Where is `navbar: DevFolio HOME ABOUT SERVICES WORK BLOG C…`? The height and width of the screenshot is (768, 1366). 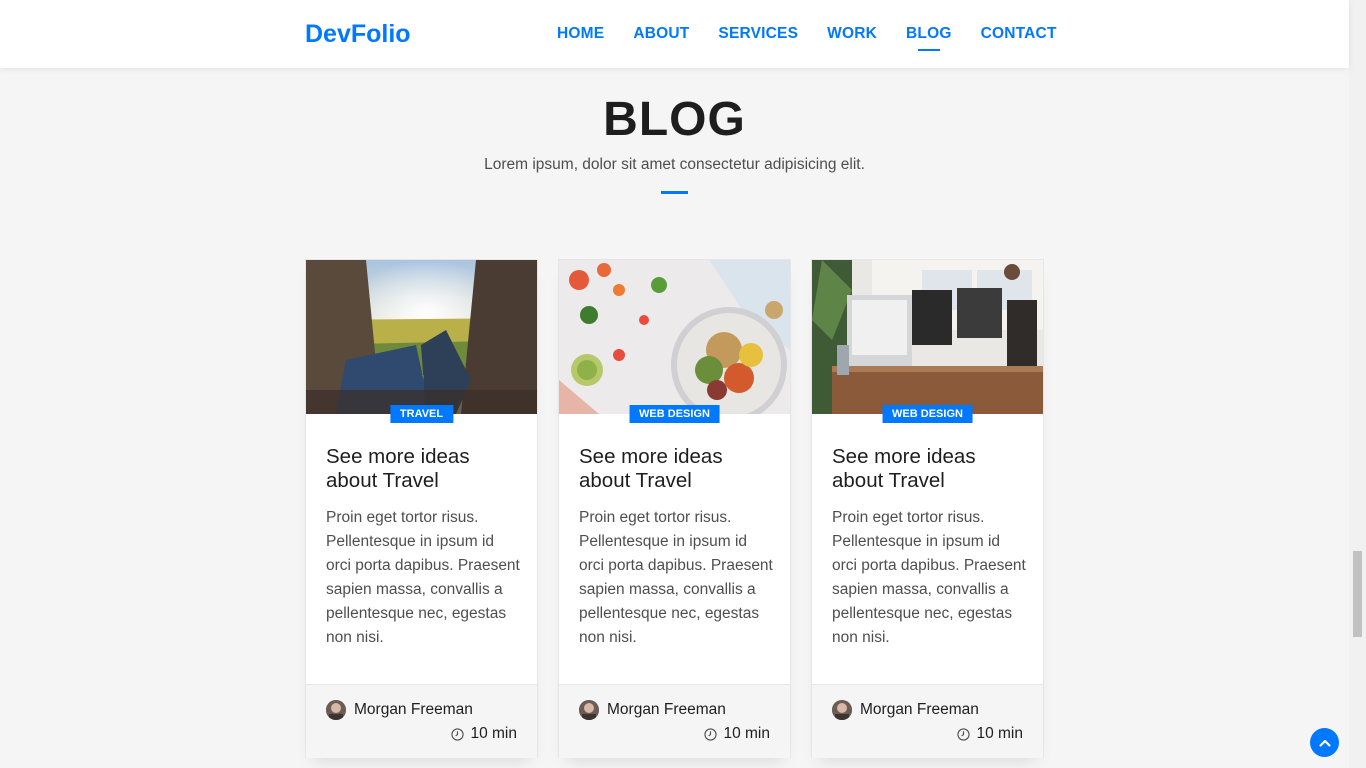
navbar: DevFolio HOME ABOUT SERVICES WORK BLOG C… is located at coordinates (674, 34).